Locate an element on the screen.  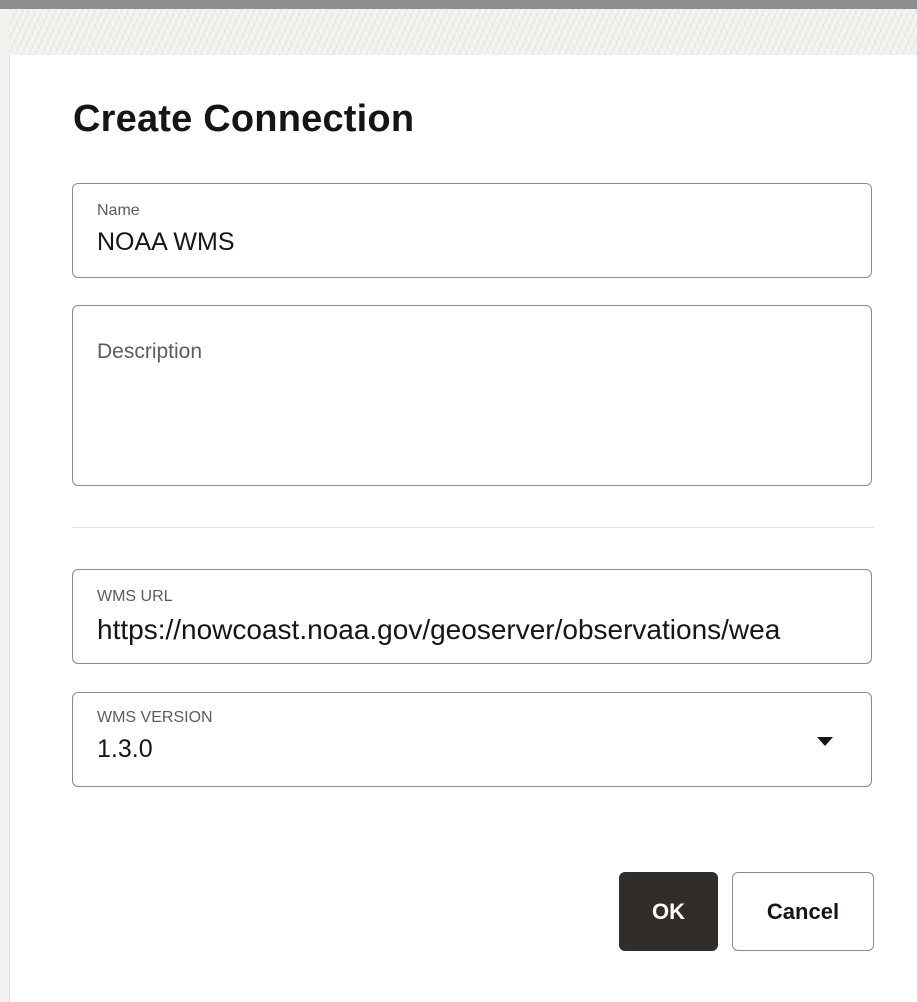
ok-button: OK is located at coordinates (668, 911).